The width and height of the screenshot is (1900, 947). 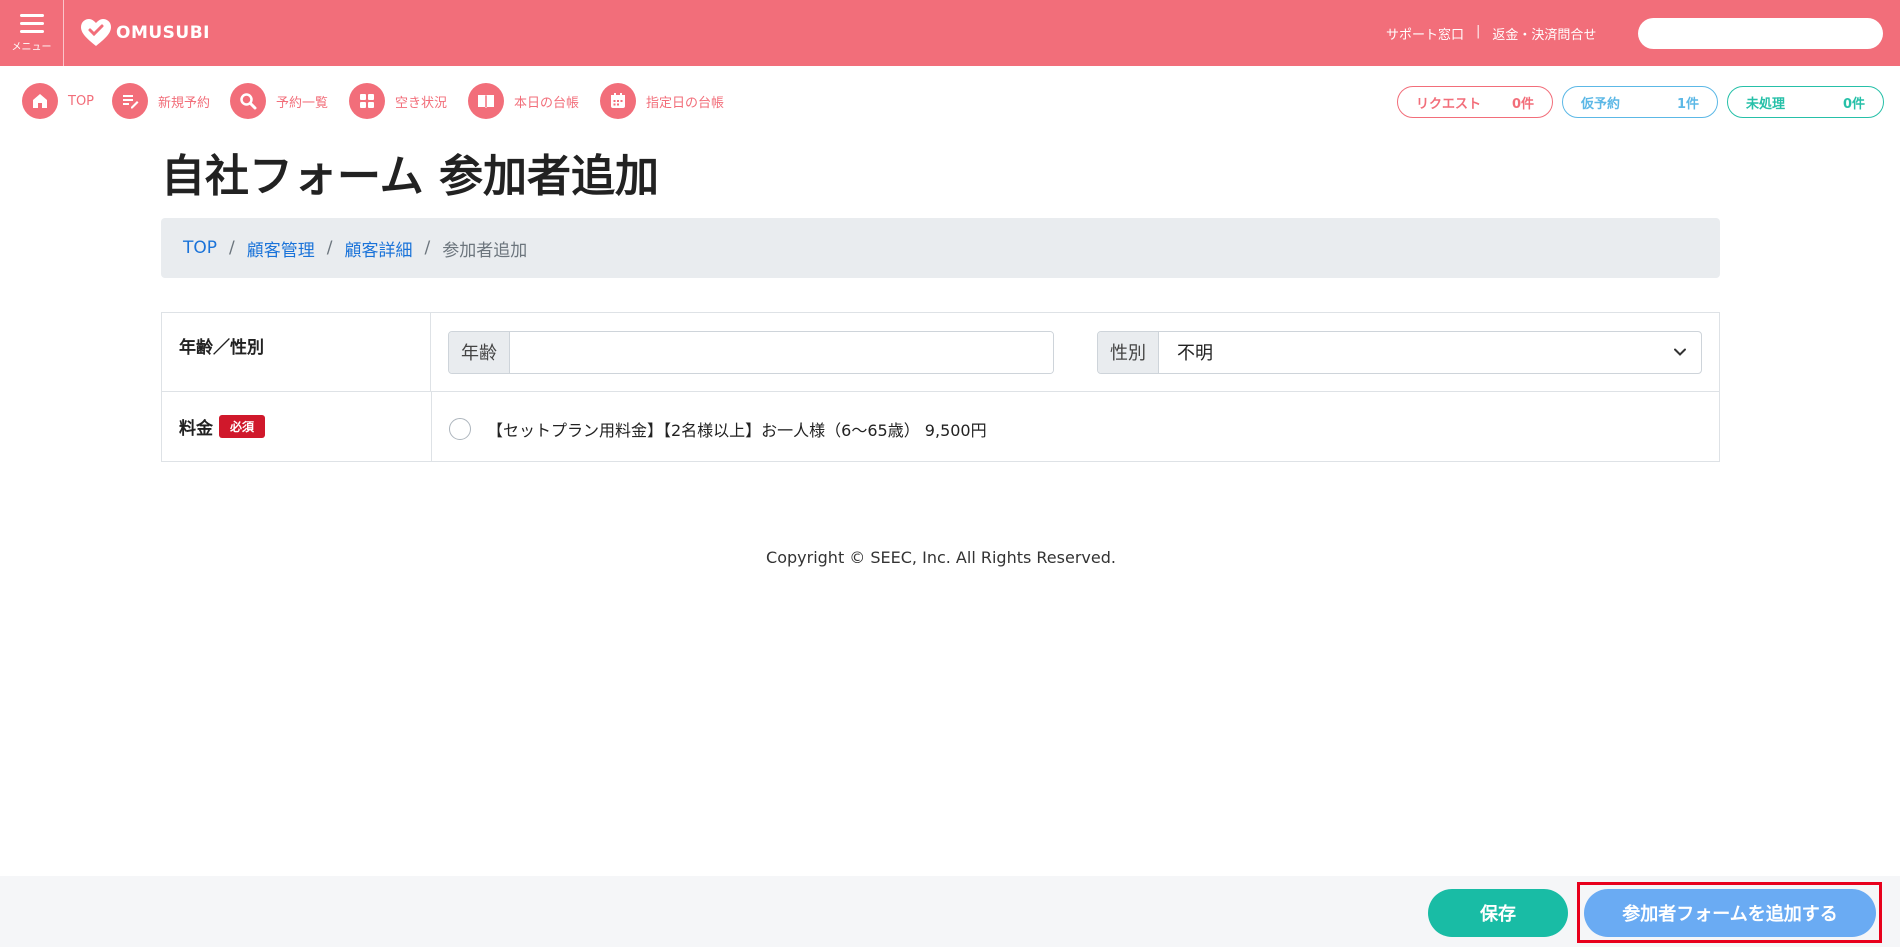 I want to click on nav-item-today-ledger: 本日の台帳, so click(x=523, y=101).